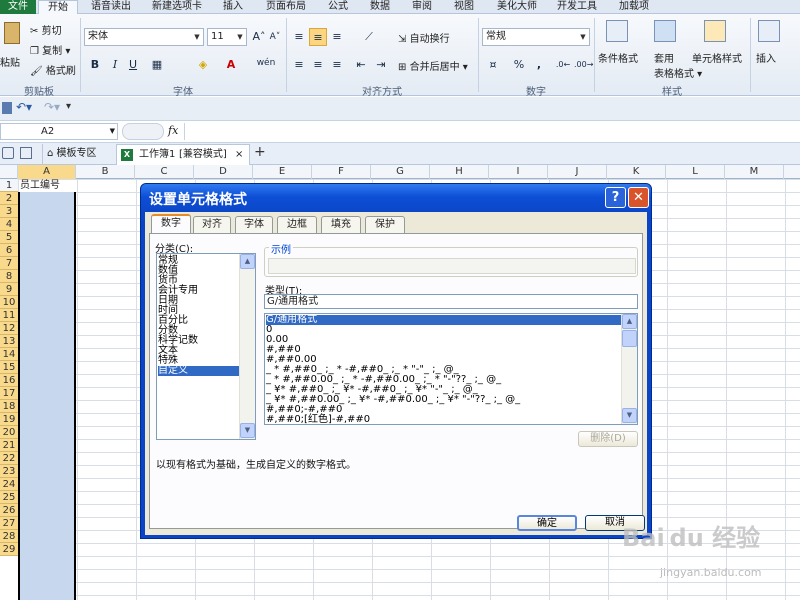  Describe the element at coordinates (223, 172) in the screenshot. I see `column-header: D` at that location.